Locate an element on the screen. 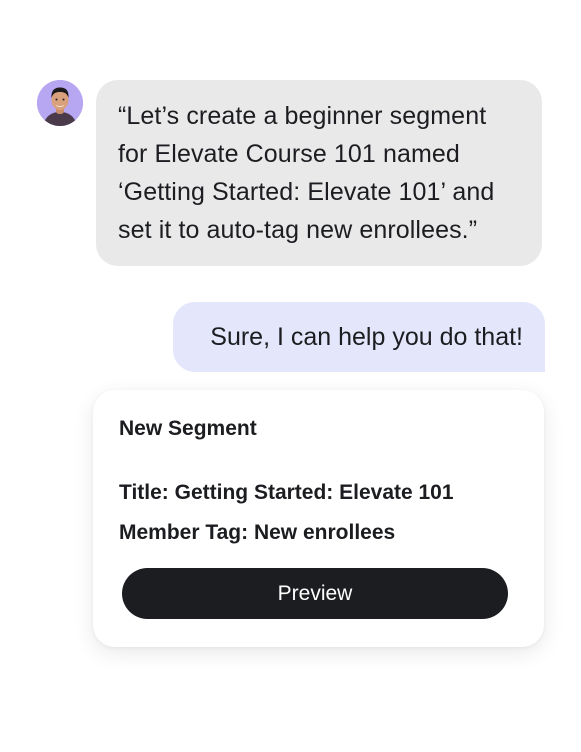 The image size is (581, 752). preview-button: Preview is located at coordinates (315, 593).